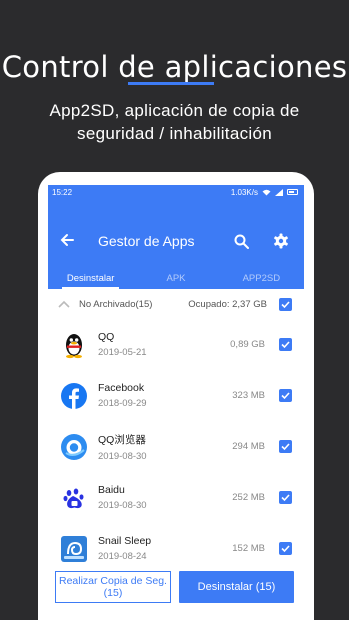 The height and width of the screenshot is (620, 349). I want to click on app-text: Baidu 2019-08-30, so click(165, 497).